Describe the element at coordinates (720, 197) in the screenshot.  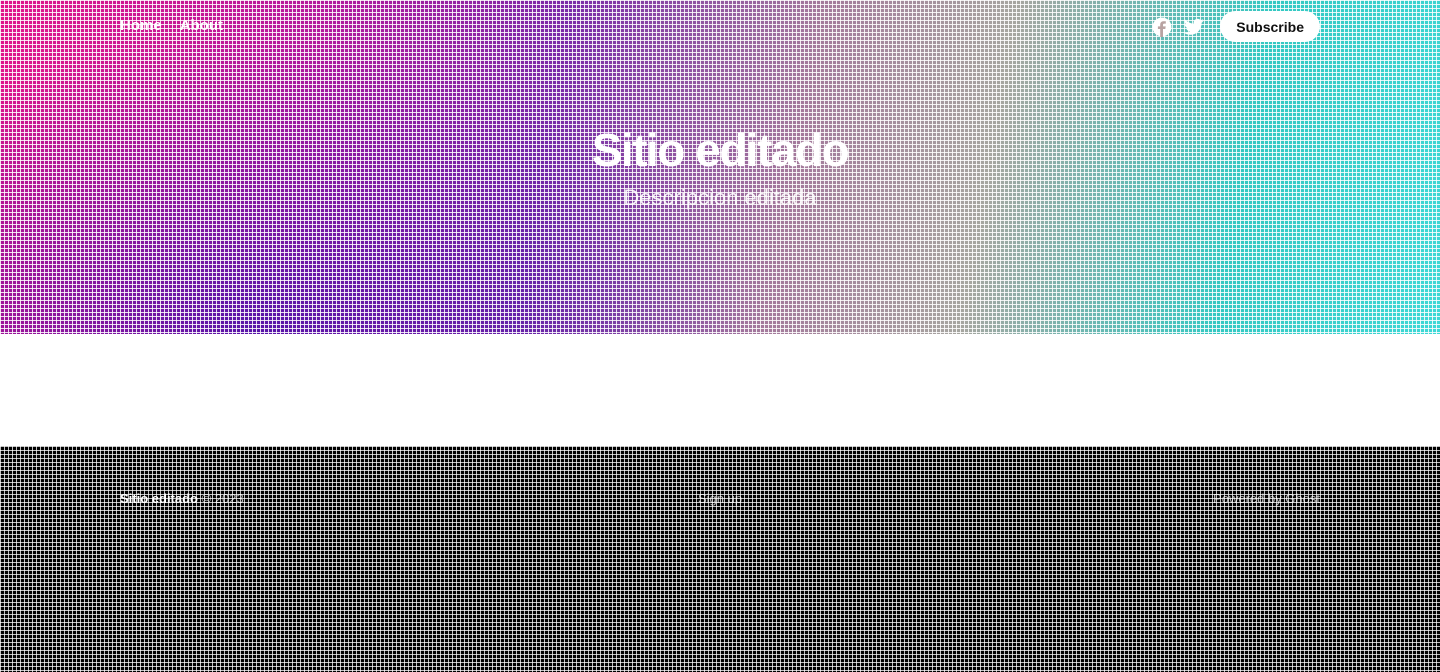
I see `site-description: Descripcion editada` at that location.